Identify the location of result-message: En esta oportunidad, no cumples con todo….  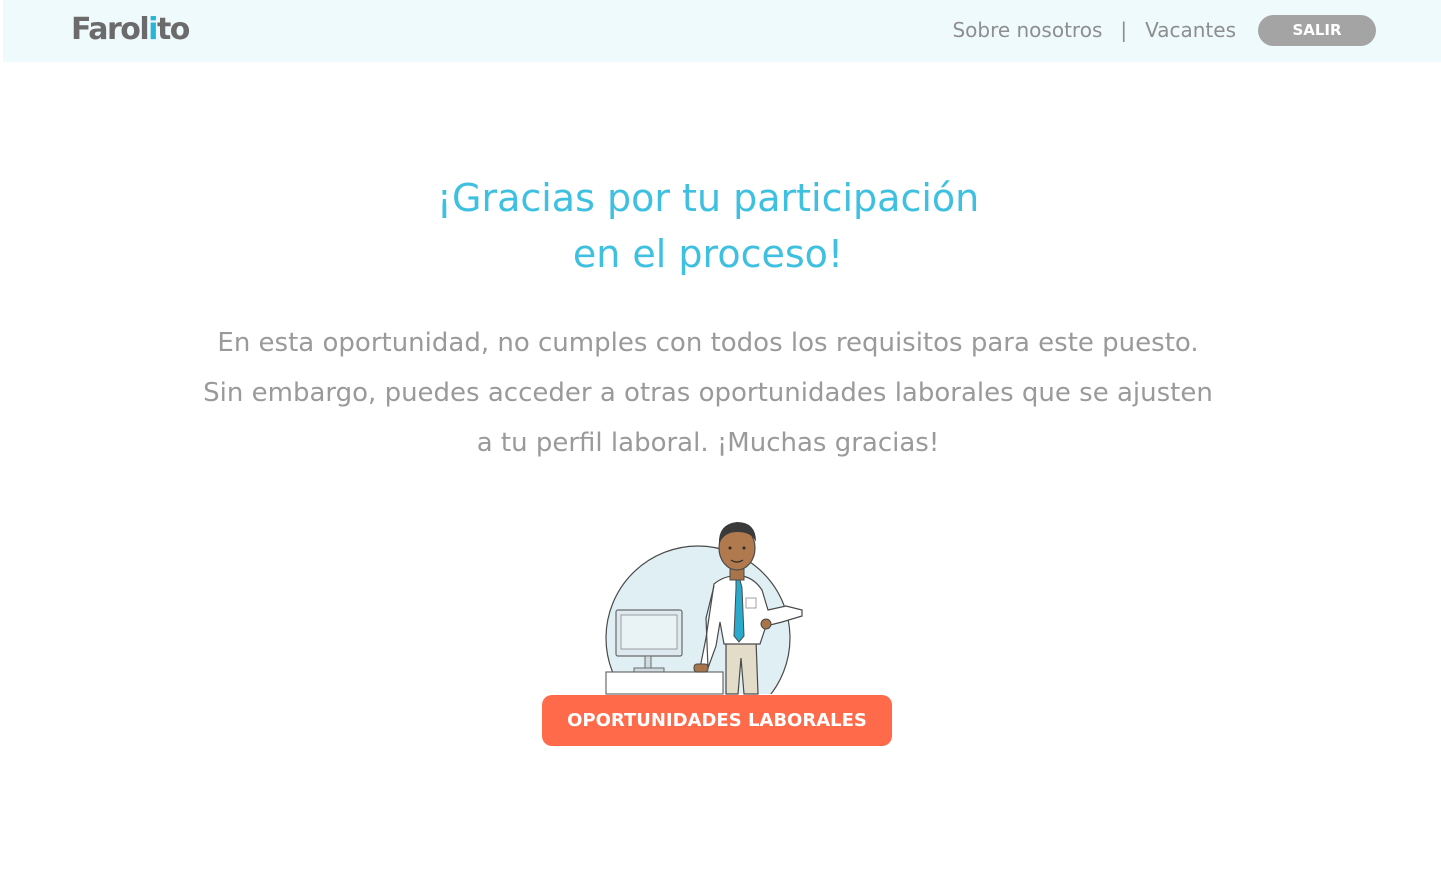
(708, 393).